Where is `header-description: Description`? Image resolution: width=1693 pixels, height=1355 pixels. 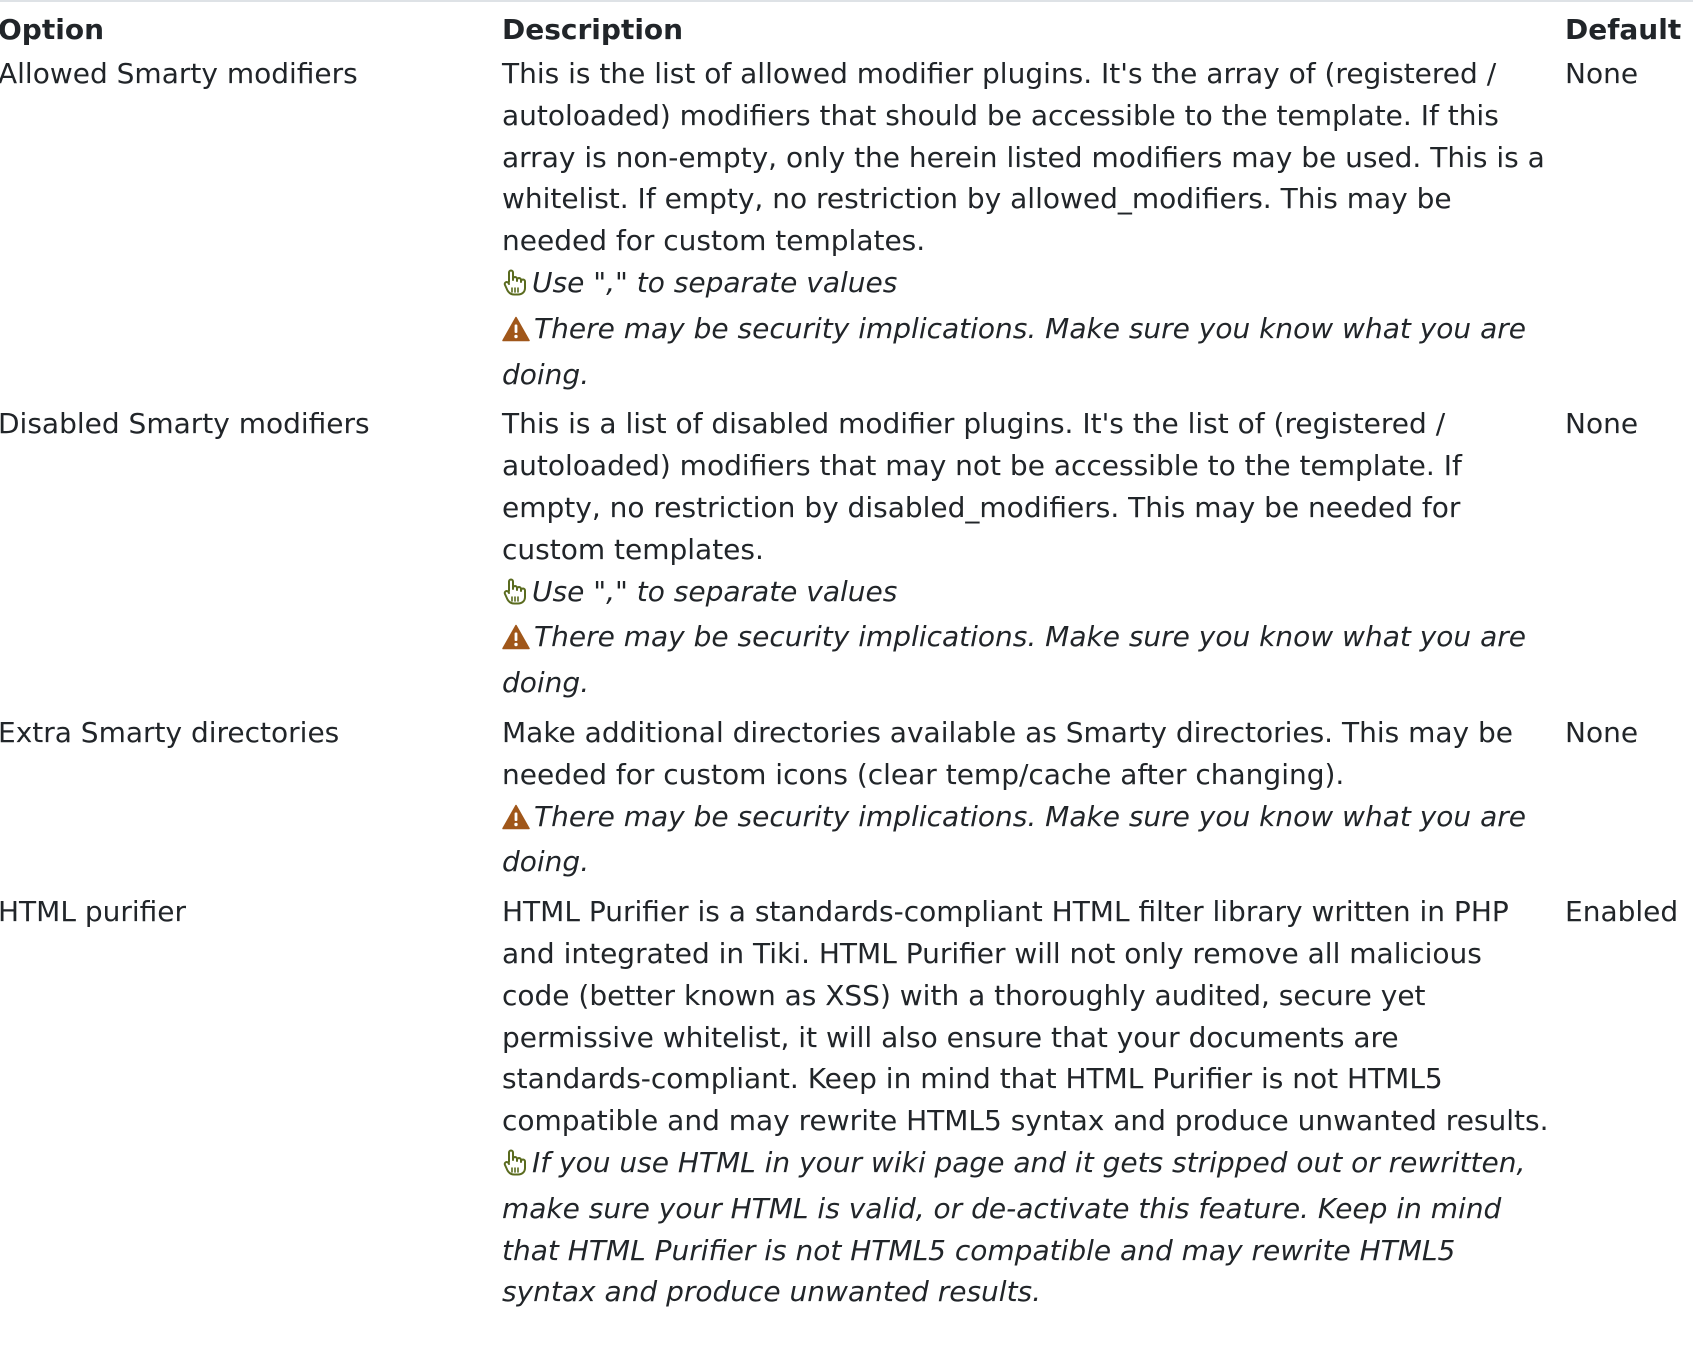 header-description: Description is located at coordinates (593, 29).